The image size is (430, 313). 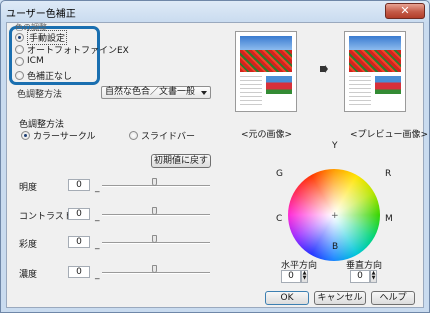 I want to click on horizontal-input: 0, so click(x=291, y=276).